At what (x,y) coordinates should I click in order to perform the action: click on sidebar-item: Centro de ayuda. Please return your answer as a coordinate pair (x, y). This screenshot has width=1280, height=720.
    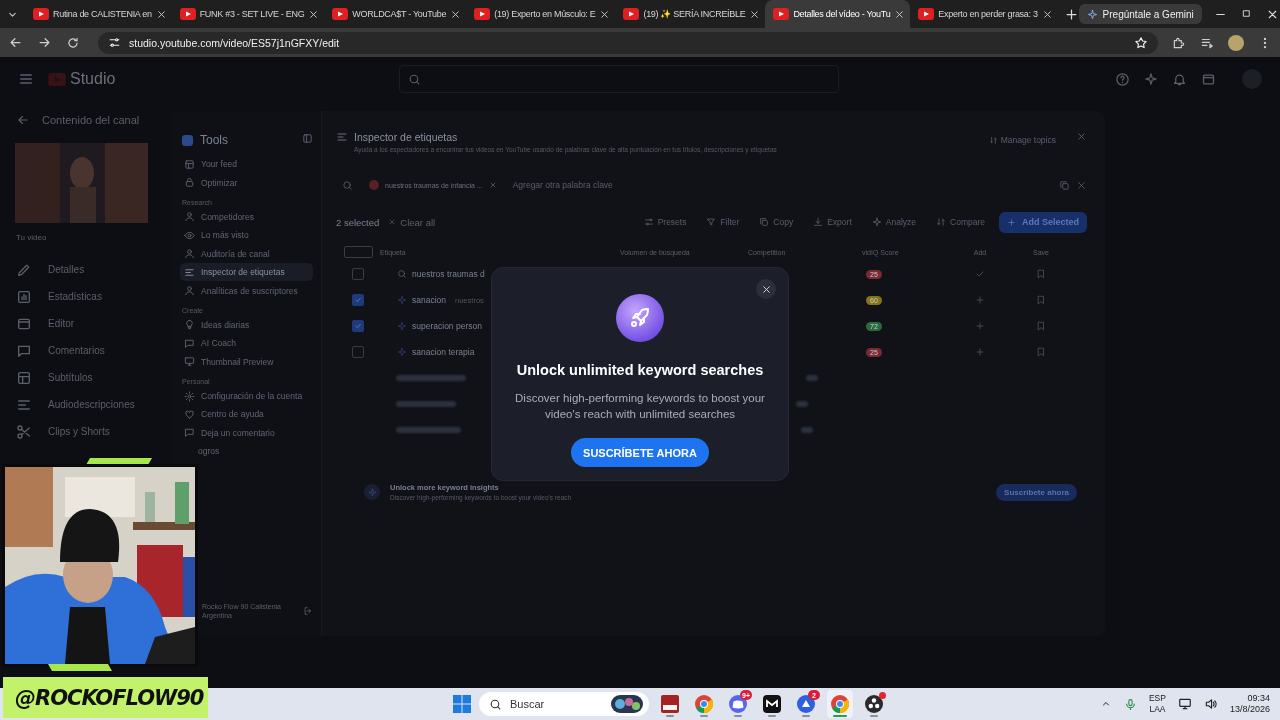
    Looking at the image, I should click on (246, 414).